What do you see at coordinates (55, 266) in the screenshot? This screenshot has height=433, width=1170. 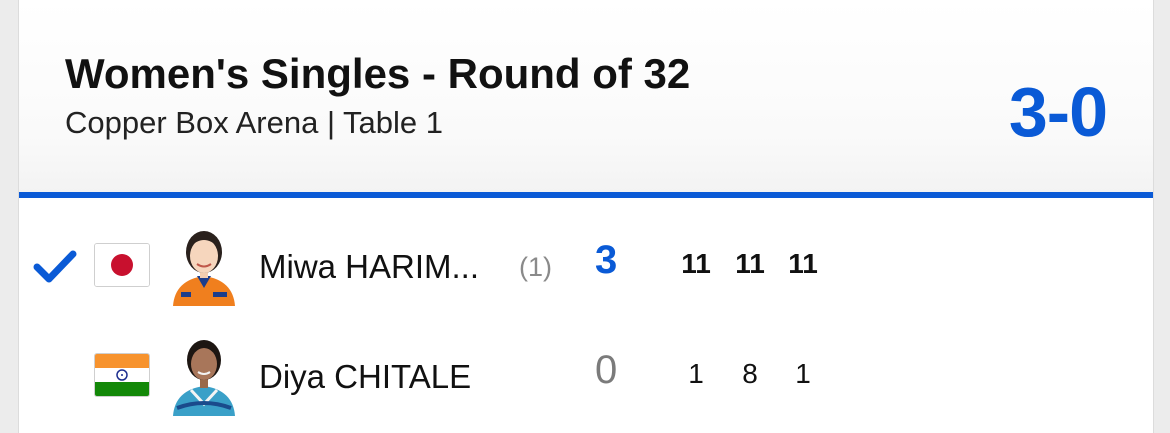 I see `winner-check-icon` at bounding box center [55, 266].